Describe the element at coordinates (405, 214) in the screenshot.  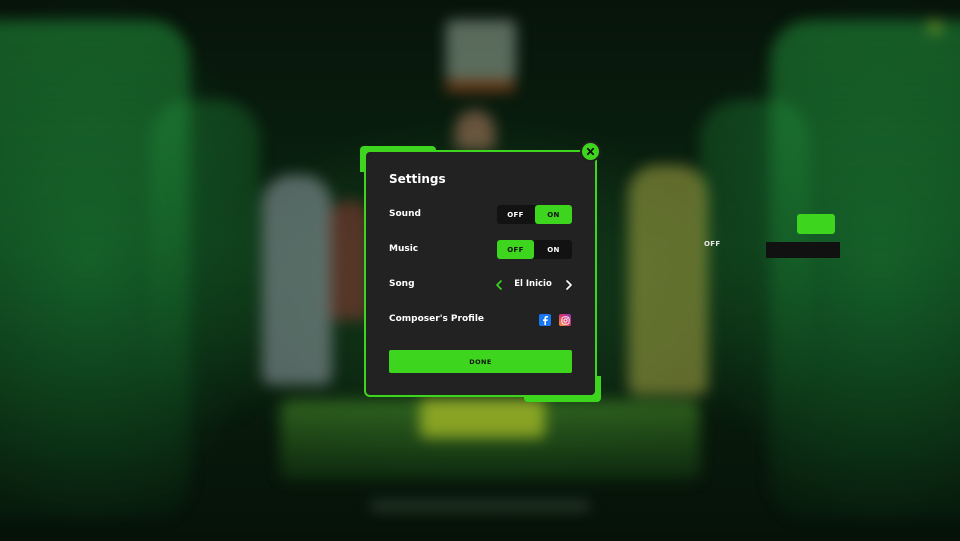
I see `sound-label: Sound` at that location.